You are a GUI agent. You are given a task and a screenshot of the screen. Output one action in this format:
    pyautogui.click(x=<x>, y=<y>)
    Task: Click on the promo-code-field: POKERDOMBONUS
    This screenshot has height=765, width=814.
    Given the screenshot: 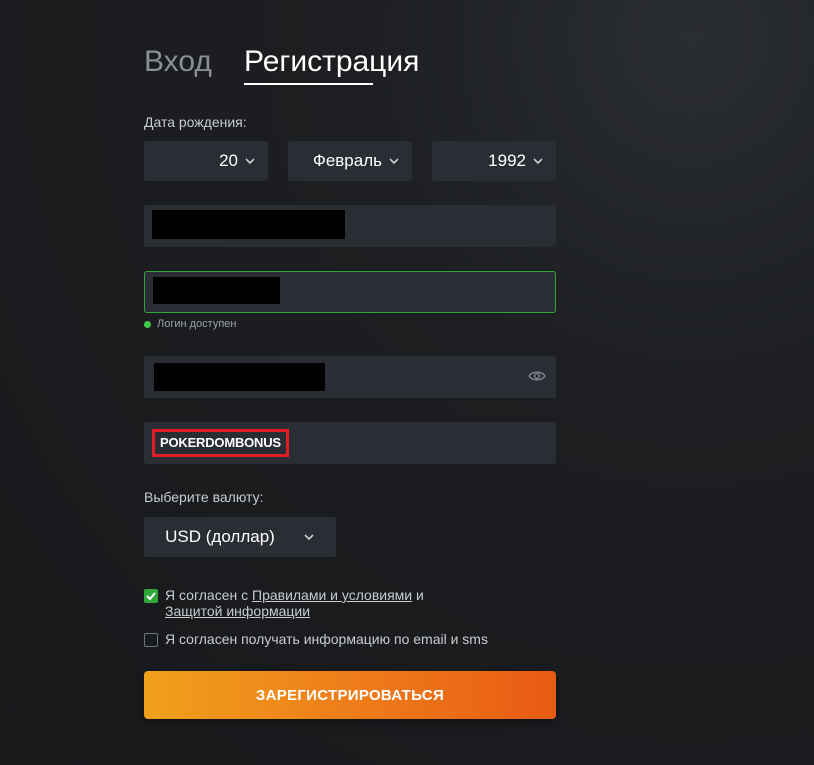 What is the action you would take?
    pyautogui.click(x=350, y=443)
    